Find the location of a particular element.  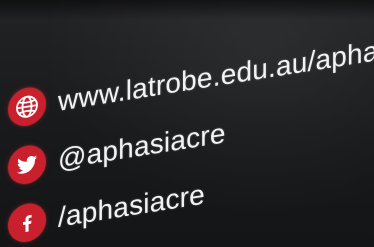

globe-icon-graphic is located at coordinates (27, 106).